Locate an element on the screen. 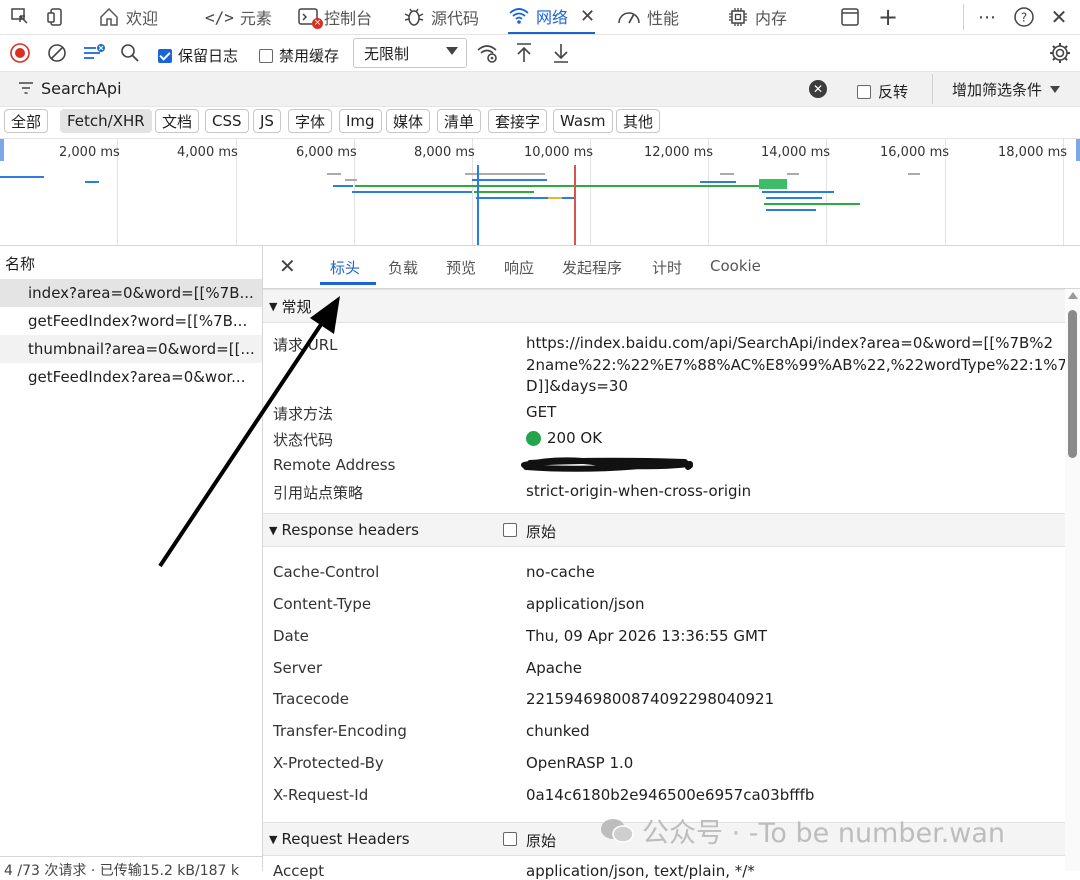  tick-label: 4,000 ms is located at coordinates (207, 152).